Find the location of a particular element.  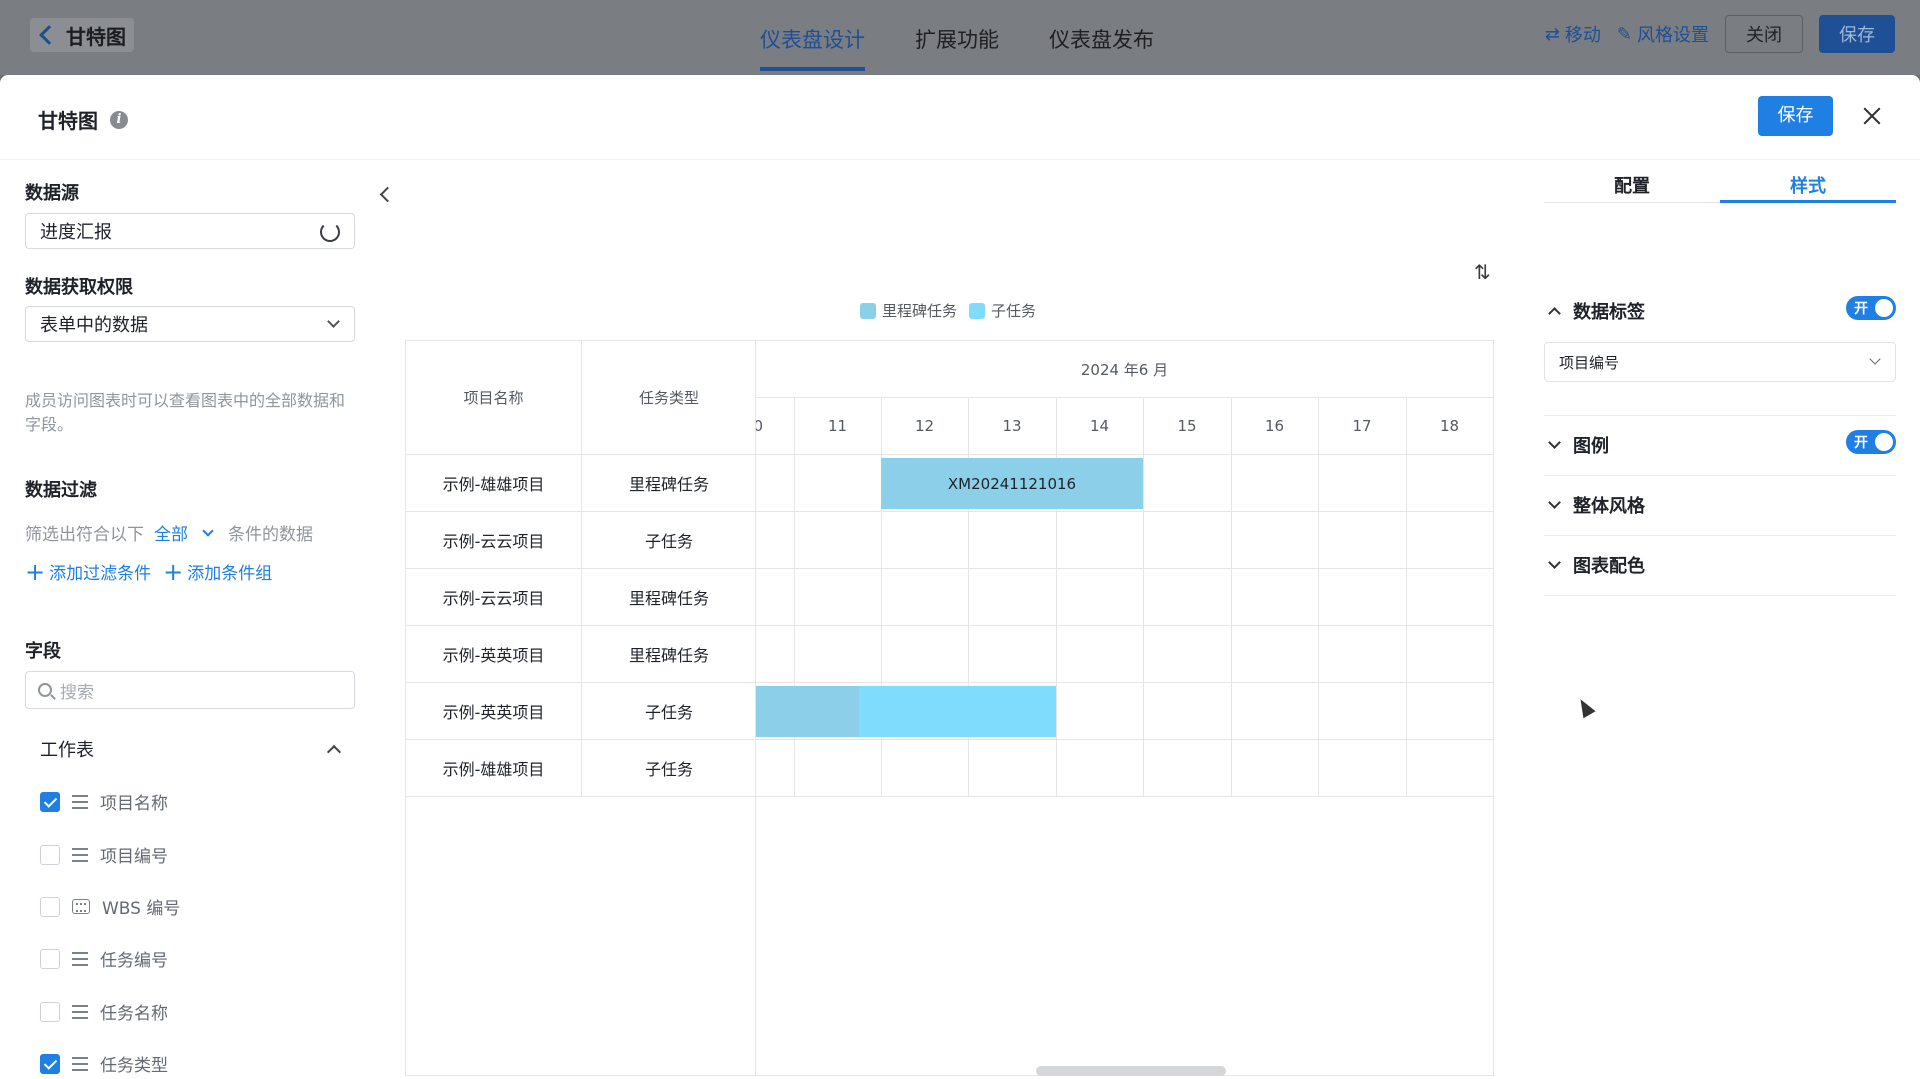

back-button: 甘特图 is located at coordinates (82, 35).